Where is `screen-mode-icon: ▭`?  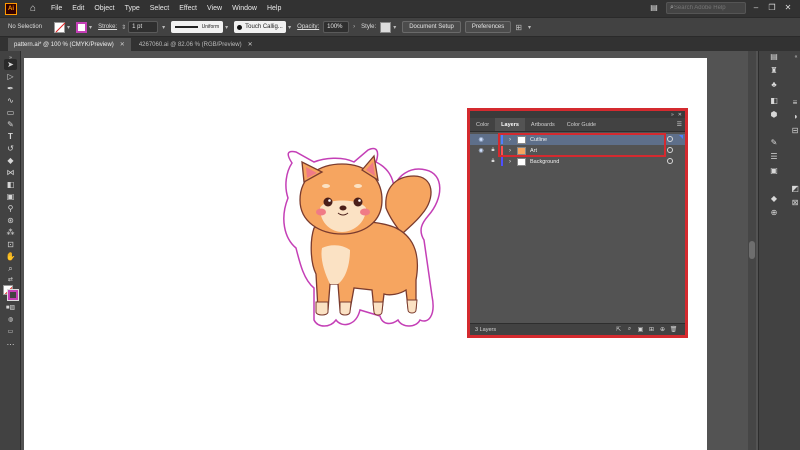 screen-mode-icon: ▭ is located at coordinates (10, 332).